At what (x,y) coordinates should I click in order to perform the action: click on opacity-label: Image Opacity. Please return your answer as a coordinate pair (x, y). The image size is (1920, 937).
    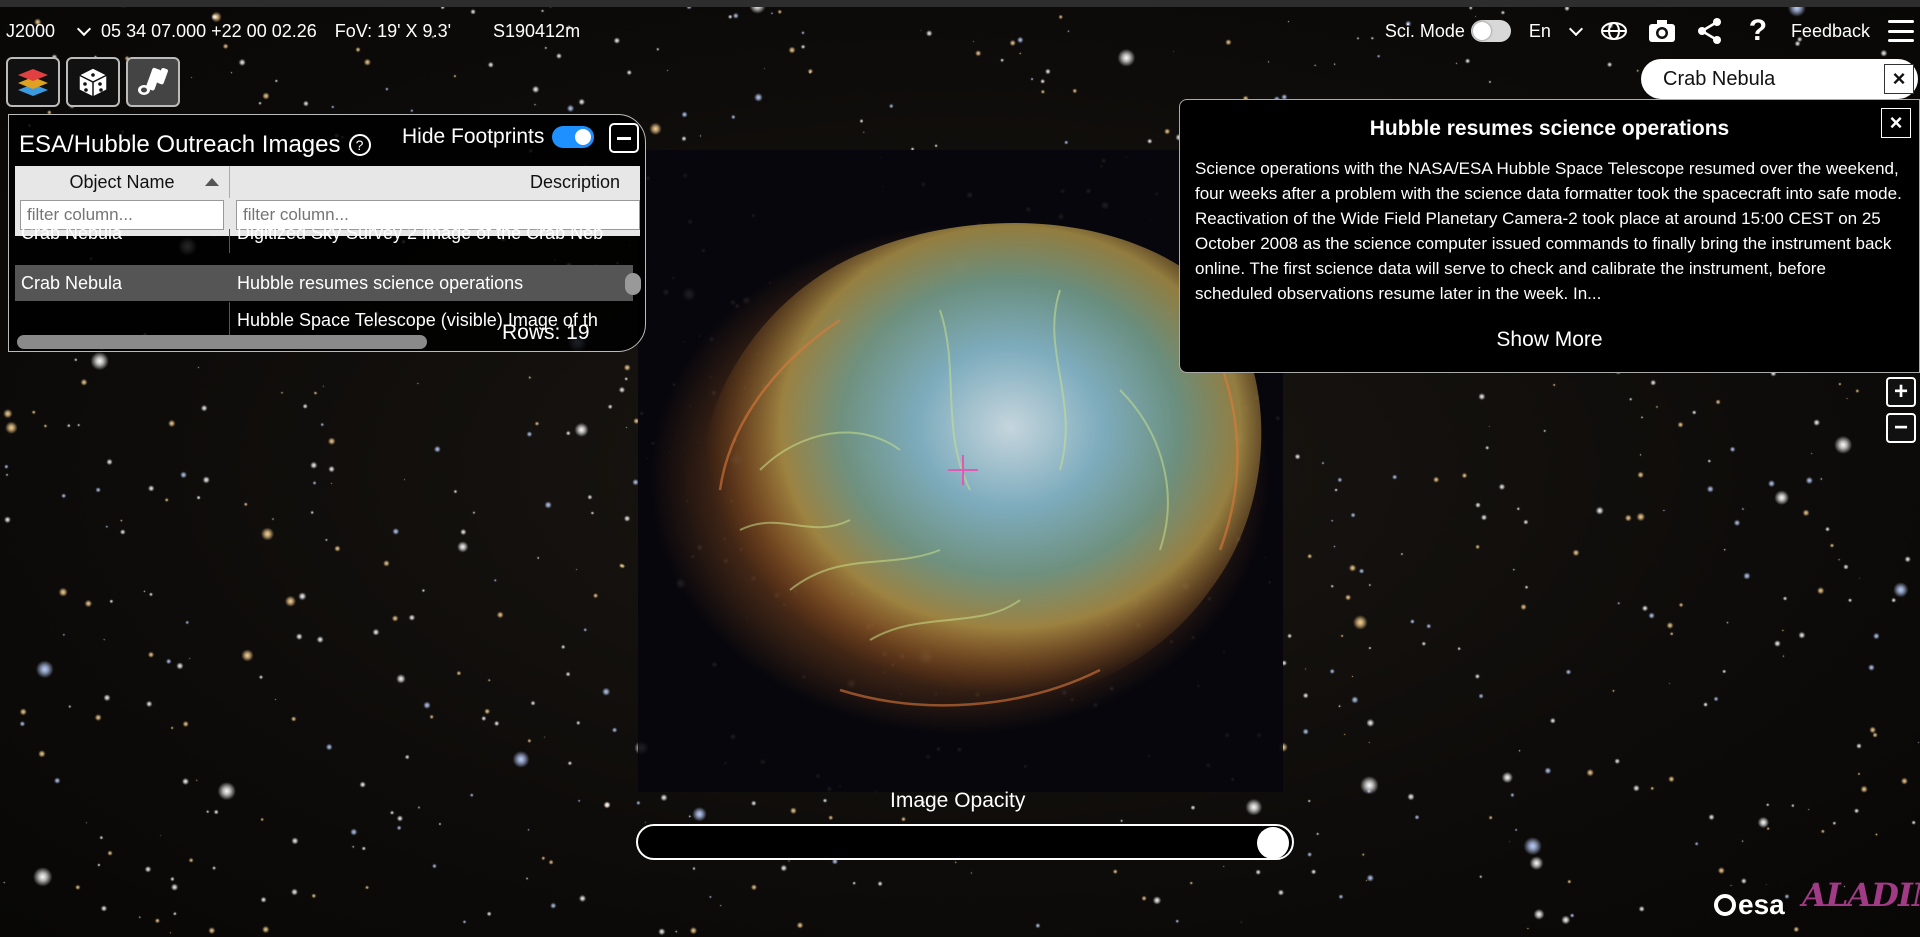
    Looking at the image, I should click on (958, 800).